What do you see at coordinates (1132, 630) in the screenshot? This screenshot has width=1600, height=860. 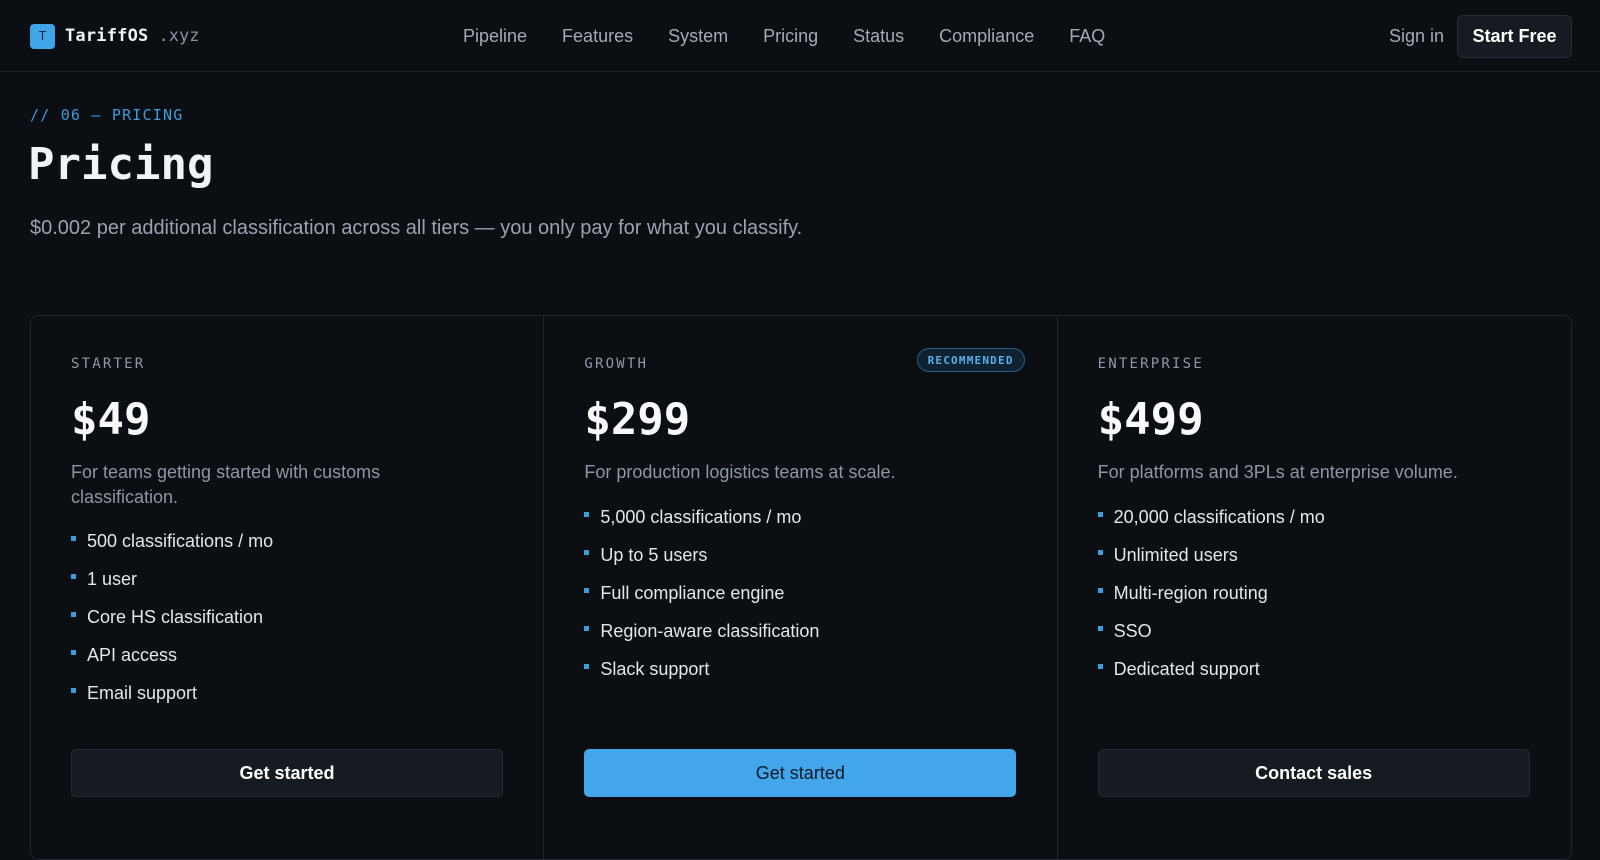 I see `feature-text: SSO` at bounding box center [1132, 630].